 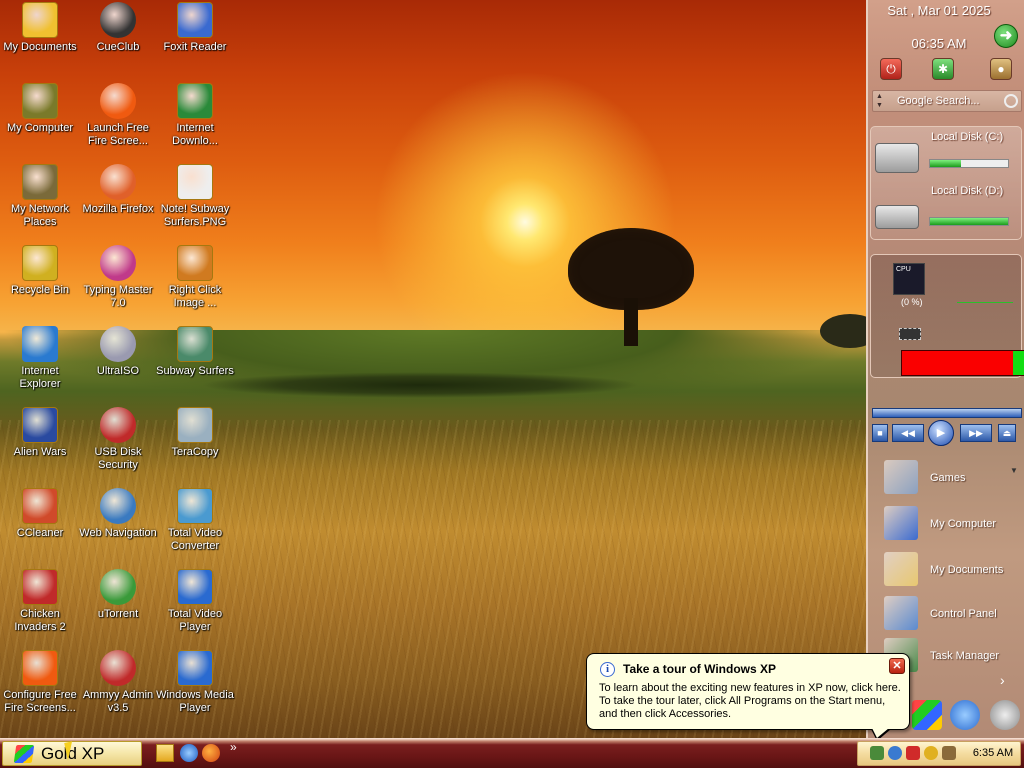 What do you see at coordinates (40, 365) in the screenshot?
I see `desktop-icon: Internet Explorer` at bounding box center [40, 365].